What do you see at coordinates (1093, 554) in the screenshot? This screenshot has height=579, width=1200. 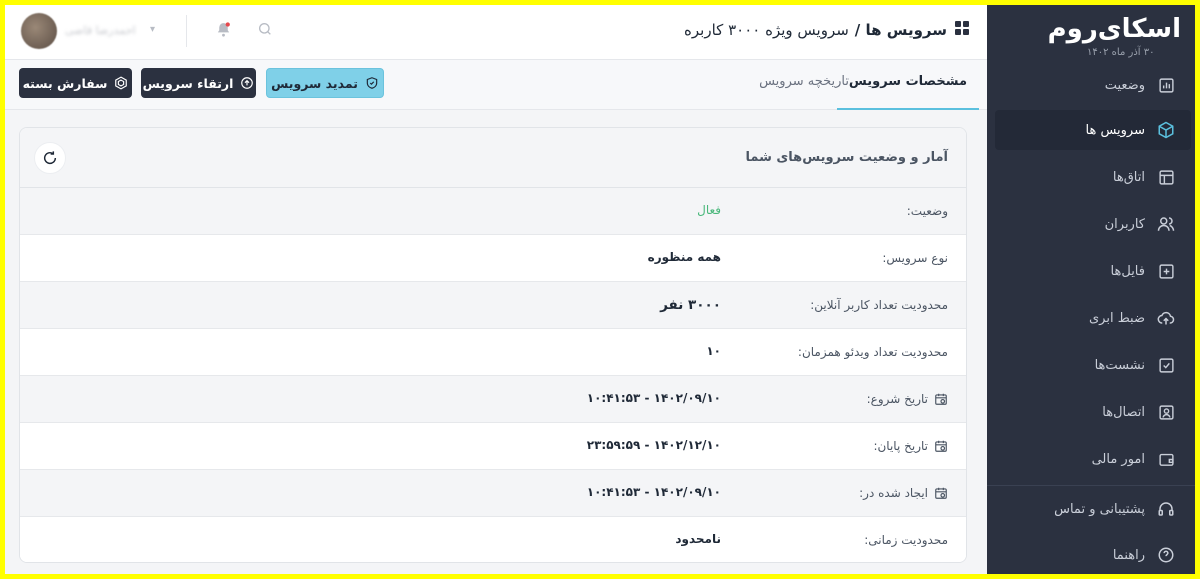 I see `sidebar-item-help: راهنما` at bounding box center [1093, 554].